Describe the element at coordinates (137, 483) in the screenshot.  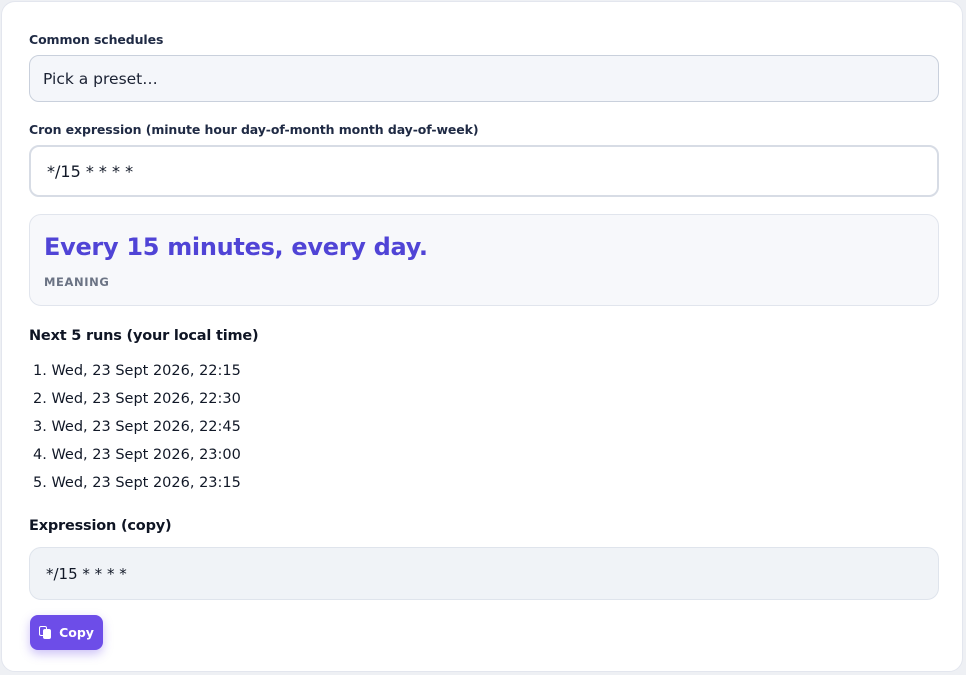
I see `list-item: 5. Wed, 23 Sept 2026, 23:15` at that location.